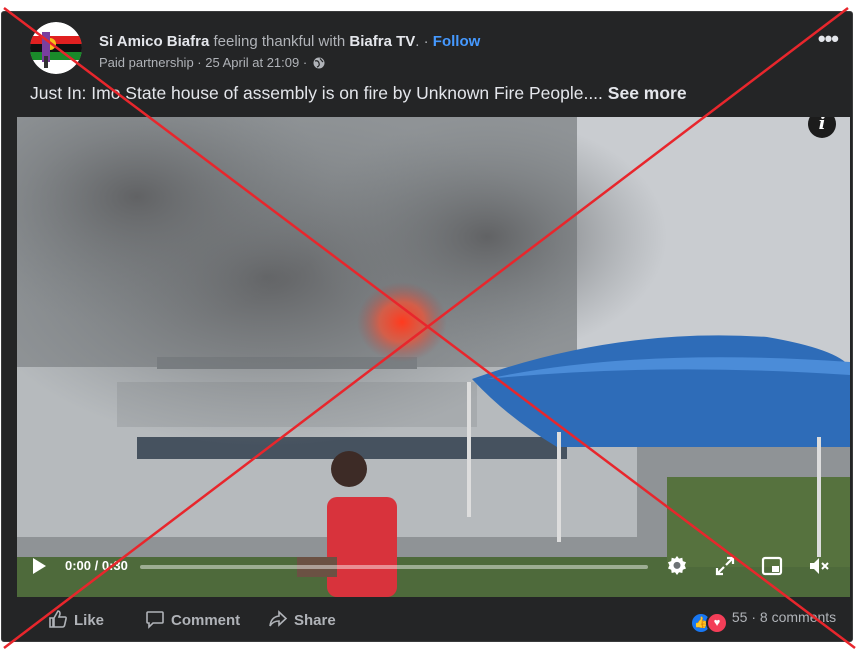  I want to click on share-button: Share, so click(302, 619).